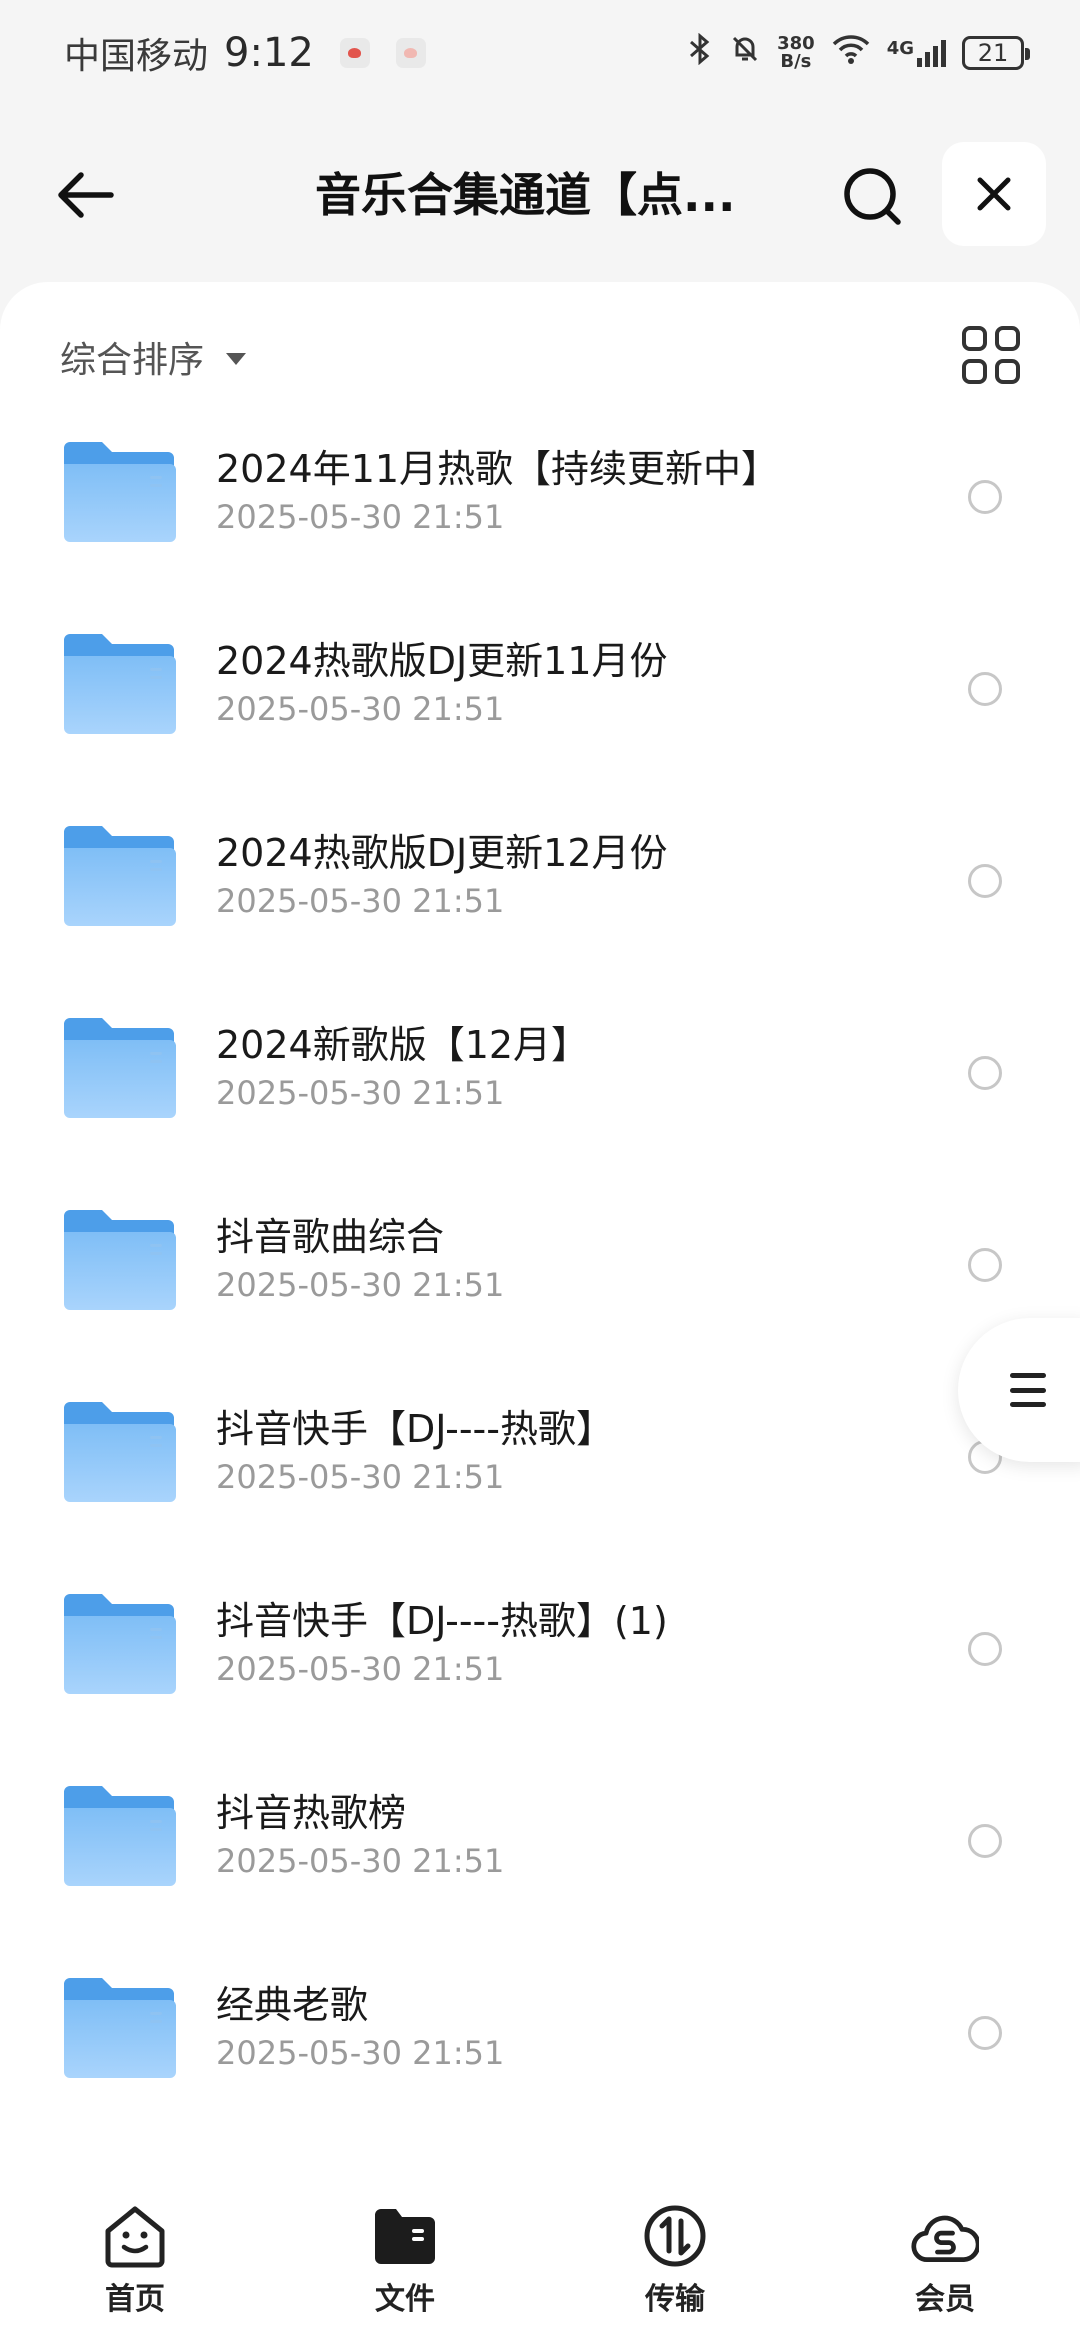  I want to click on nav-home-label: 首页, so click(135, 2299).